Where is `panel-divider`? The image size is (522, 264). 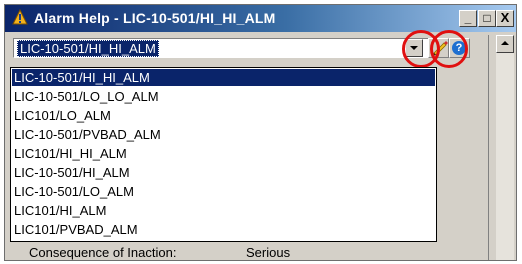
panel-divider is located at coordinates (488, 147).